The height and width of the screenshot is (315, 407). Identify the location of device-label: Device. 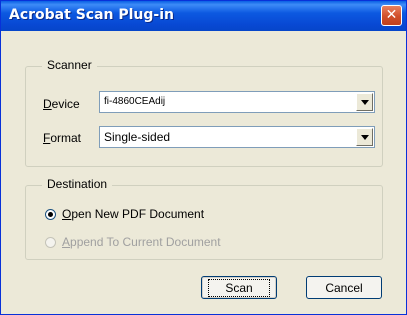
(61, 104).